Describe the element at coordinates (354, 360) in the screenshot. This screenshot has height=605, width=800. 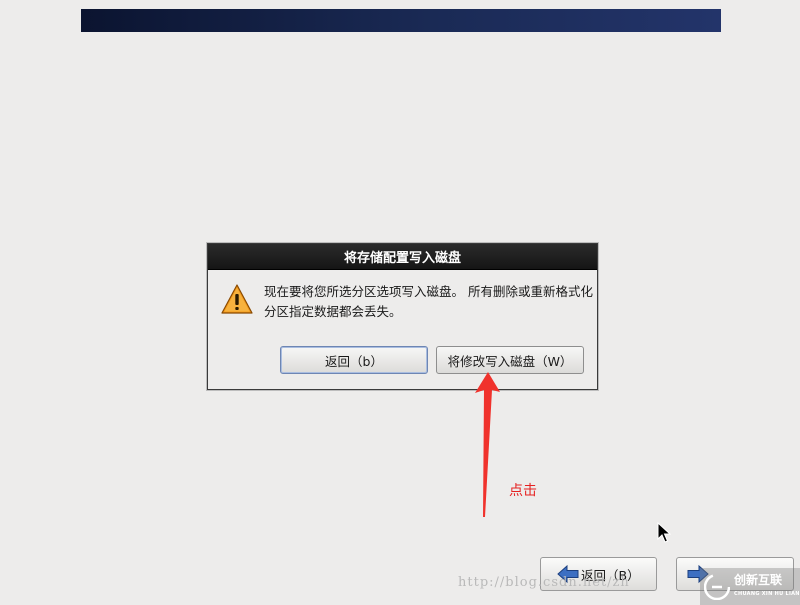
I see `dialog-back-button: 返回（b）` at that location.